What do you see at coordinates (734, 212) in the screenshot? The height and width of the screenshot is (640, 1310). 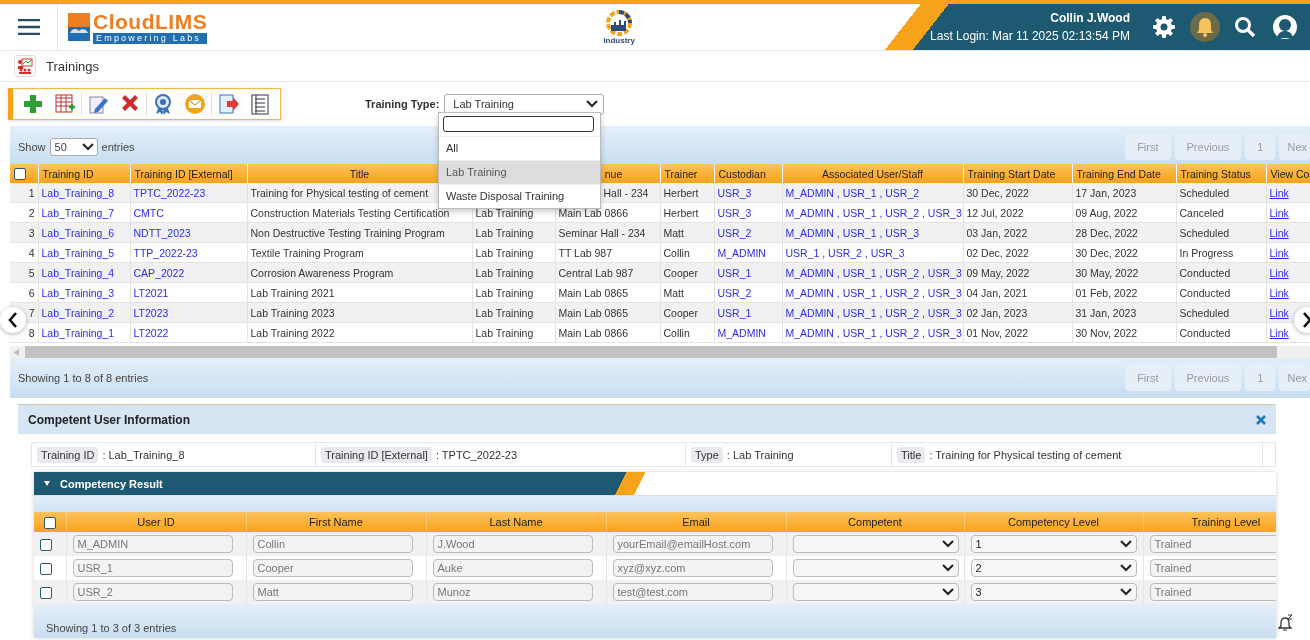 I see `custodian-link: USR_3` at bounding box center [734, 212].